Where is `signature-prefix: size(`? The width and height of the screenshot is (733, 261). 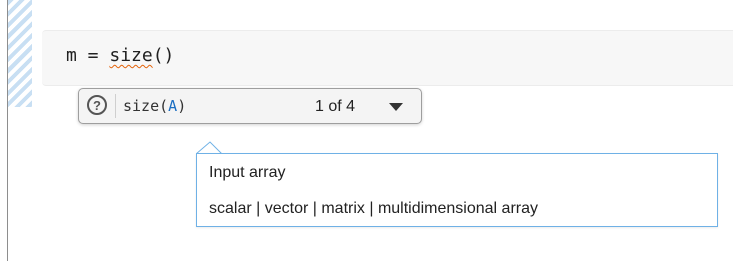 signature-prefix: size( is located at coordinates (146, 106).